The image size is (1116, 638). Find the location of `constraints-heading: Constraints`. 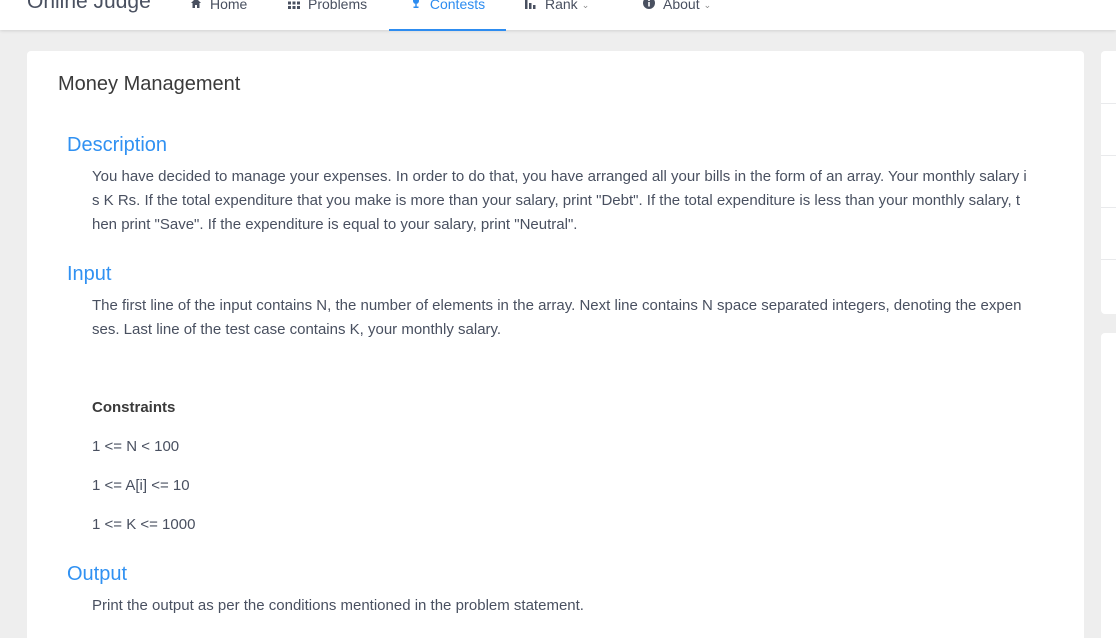

constraints-heading: Constraints is located at coordinates (134, 407).